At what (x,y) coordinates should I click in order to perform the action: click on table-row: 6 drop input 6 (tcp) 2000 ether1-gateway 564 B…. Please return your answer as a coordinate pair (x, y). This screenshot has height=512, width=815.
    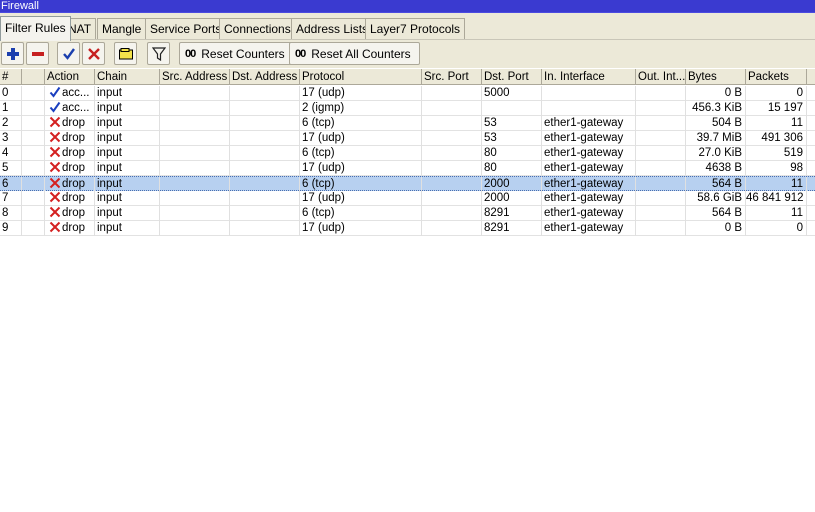
    Looking at the image, I should click on (407, 184).